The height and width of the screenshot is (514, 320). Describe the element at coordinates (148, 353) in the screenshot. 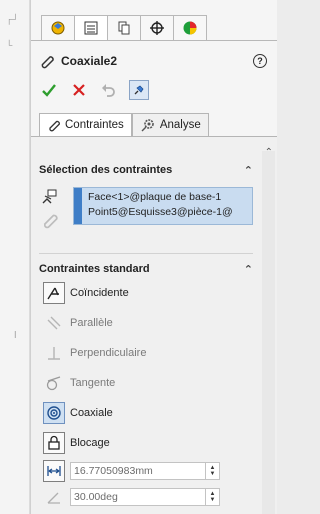

I see `constraint-perpendicular: Perpendiculaire` at that location.